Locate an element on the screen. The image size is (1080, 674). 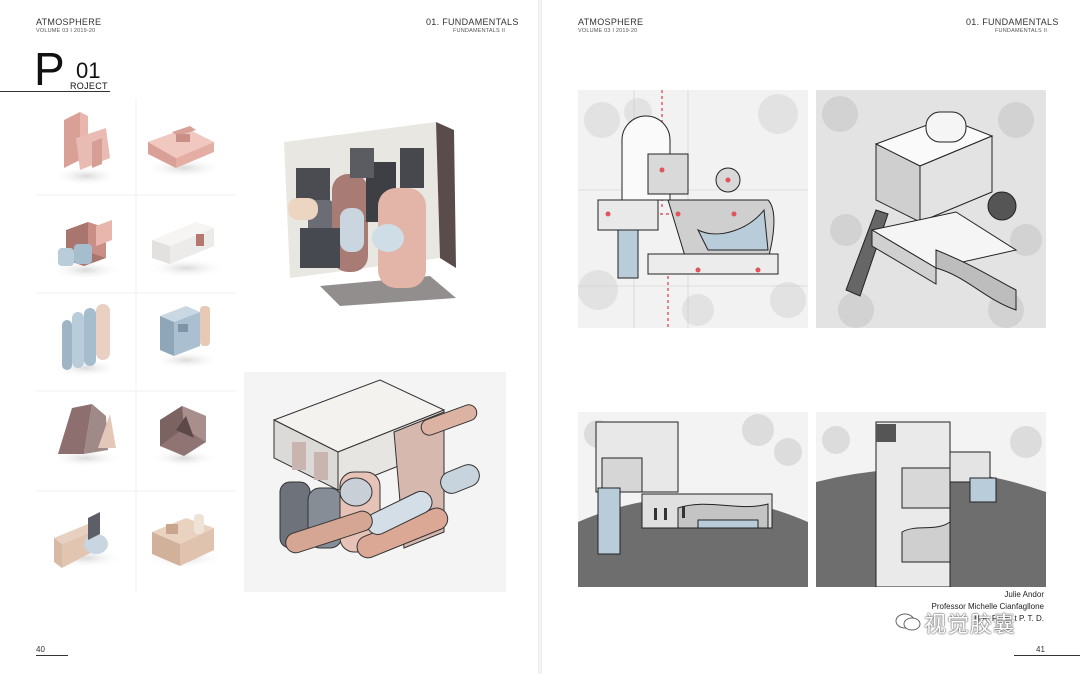
left-page-number: 40 is located at coordinates (40, 649).